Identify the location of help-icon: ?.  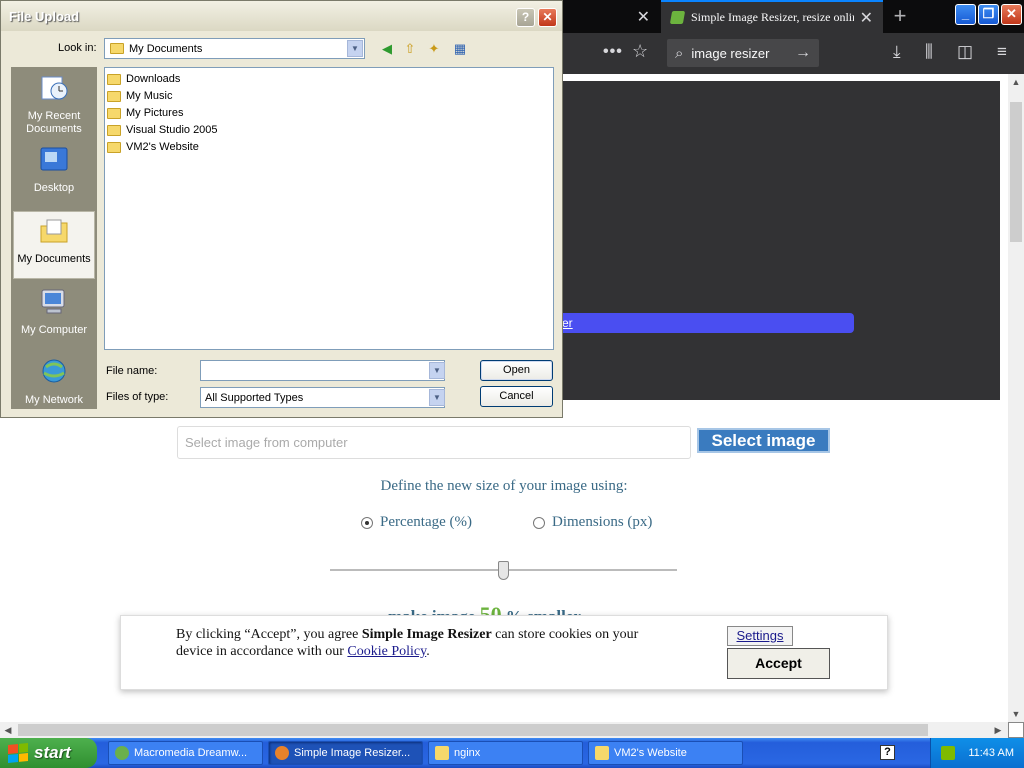
(887, 752).